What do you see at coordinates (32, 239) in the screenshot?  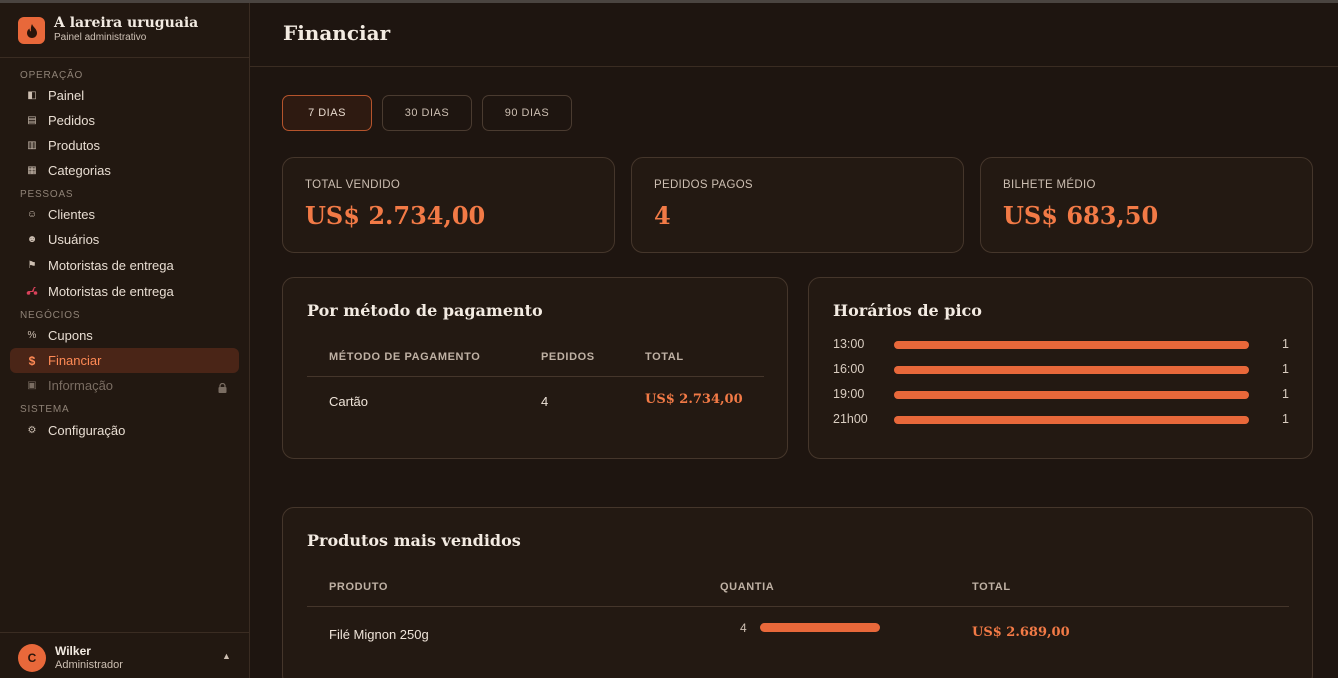 I see `users-icon: ☻` at bounding box center [32, 239].